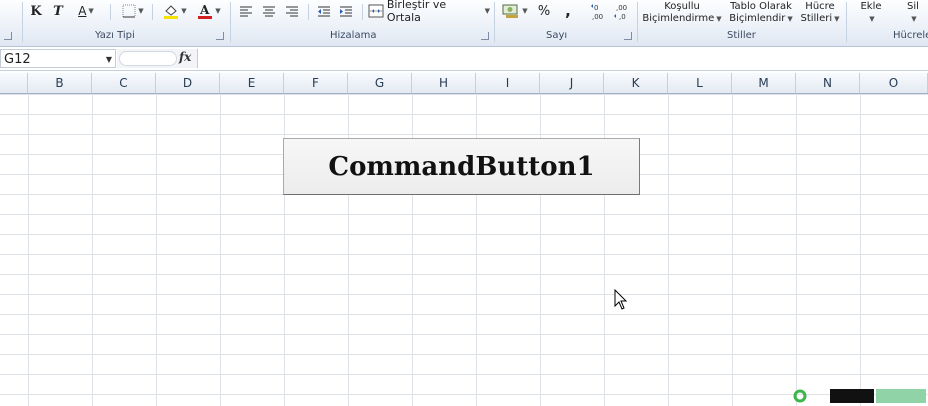 The image size is (928, 406). Describe the element at coordinates (376, 11) in the screenshot. I see `merge-center-icon` at that location.